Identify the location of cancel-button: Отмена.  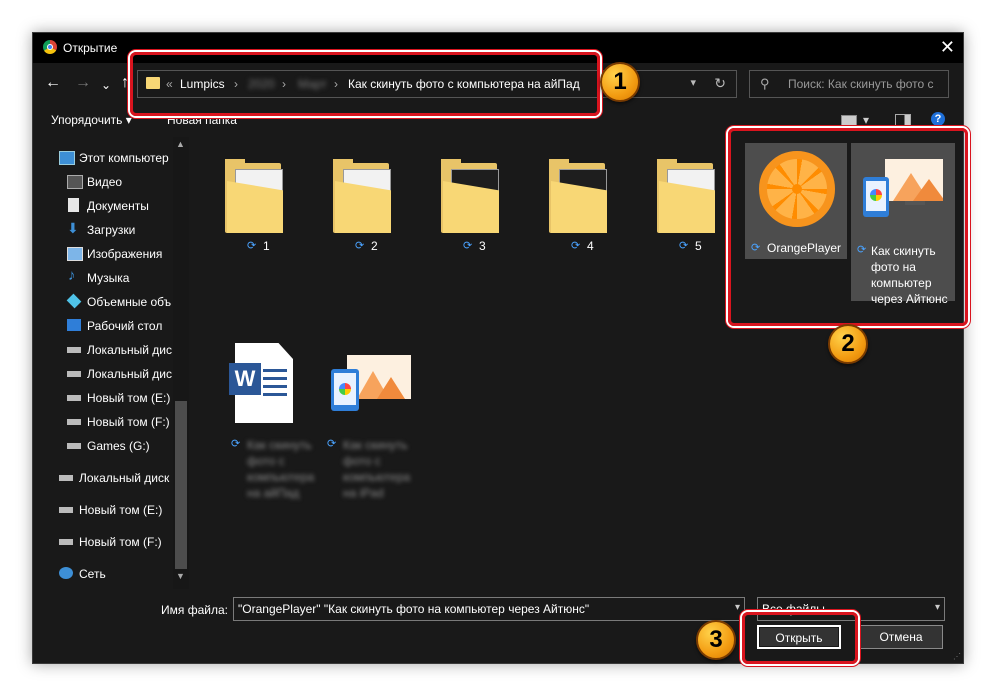
(901, 637).